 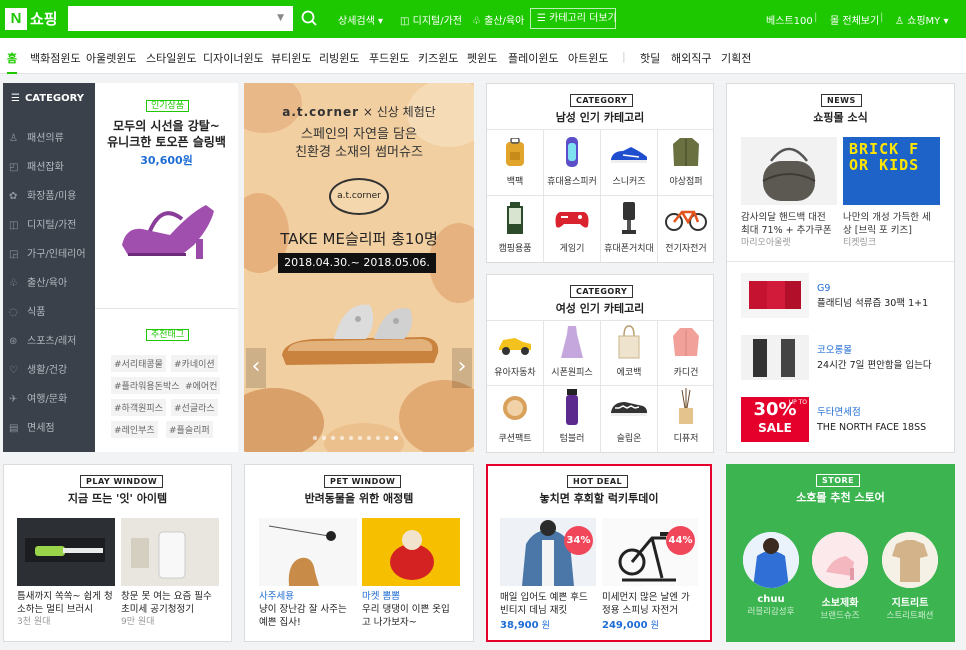 I want to click on handbag-image, so click(x=789, y=171).